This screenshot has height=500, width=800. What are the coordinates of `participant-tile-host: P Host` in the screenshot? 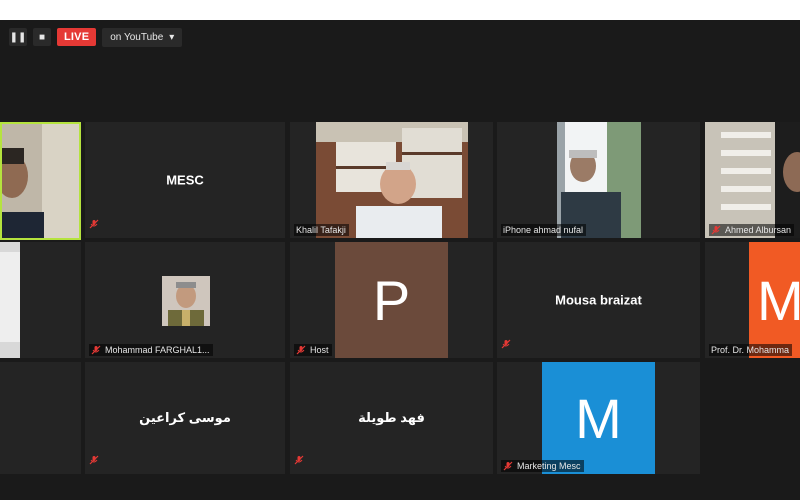 It's located at (391, 300).